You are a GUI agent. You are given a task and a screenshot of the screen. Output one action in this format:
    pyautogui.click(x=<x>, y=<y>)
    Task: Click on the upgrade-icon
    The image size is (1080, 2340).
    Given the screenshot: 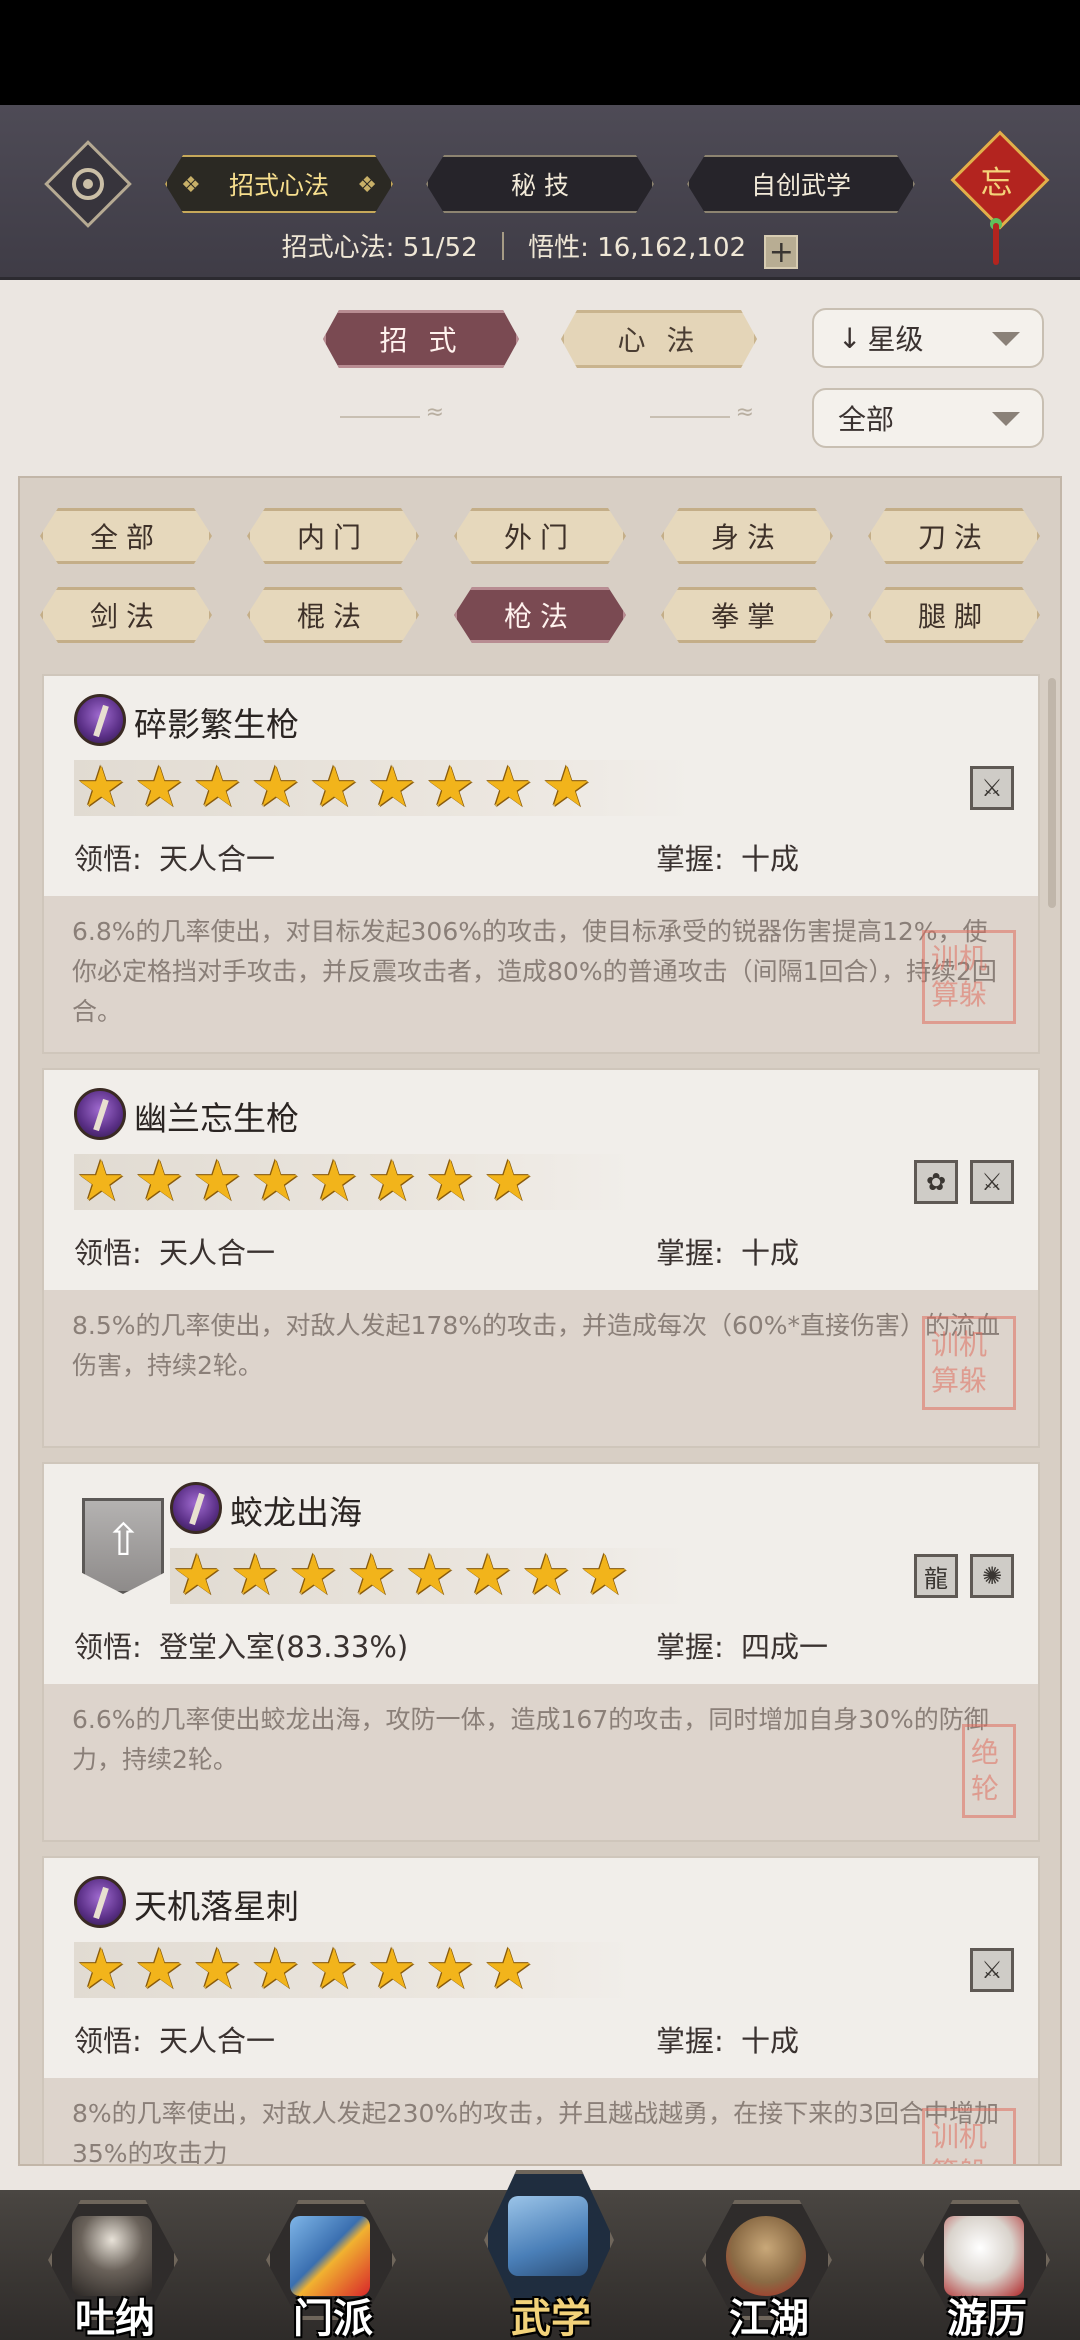 What is the action you would take?
    pyautogui.click(x=123, y=1546)
    